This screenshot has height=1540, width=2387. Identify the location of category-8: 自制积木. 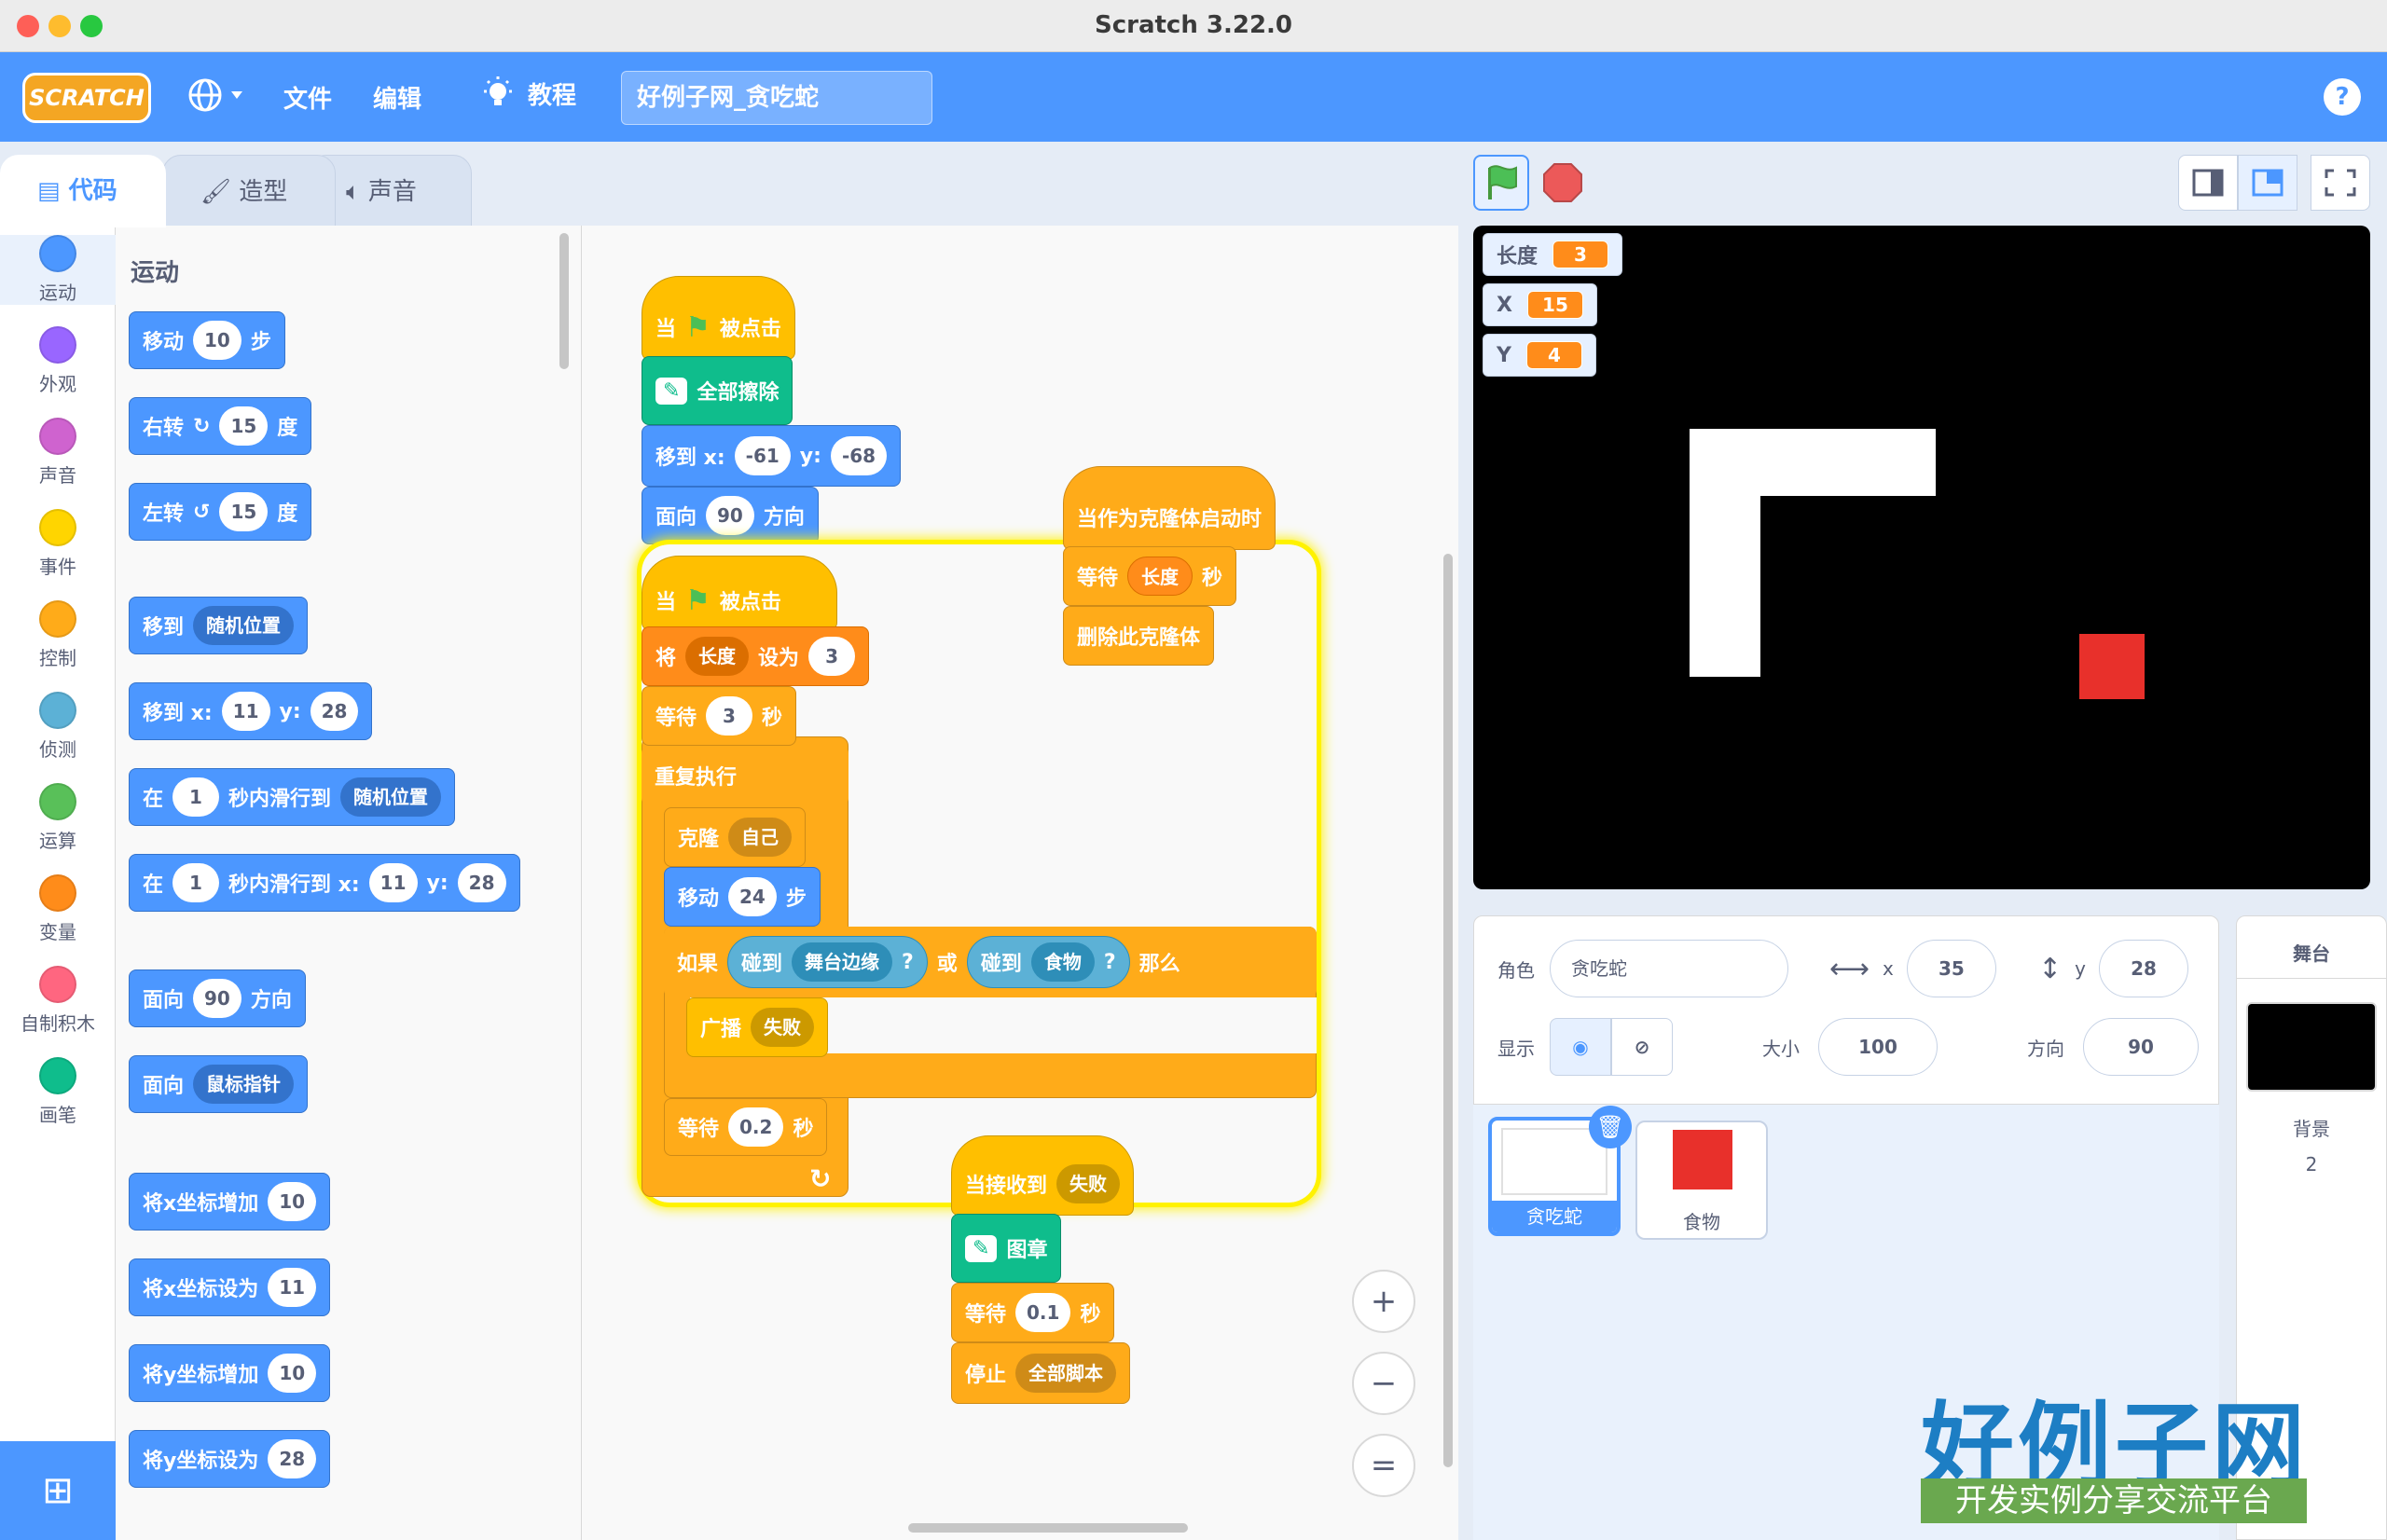
(58, 1001).